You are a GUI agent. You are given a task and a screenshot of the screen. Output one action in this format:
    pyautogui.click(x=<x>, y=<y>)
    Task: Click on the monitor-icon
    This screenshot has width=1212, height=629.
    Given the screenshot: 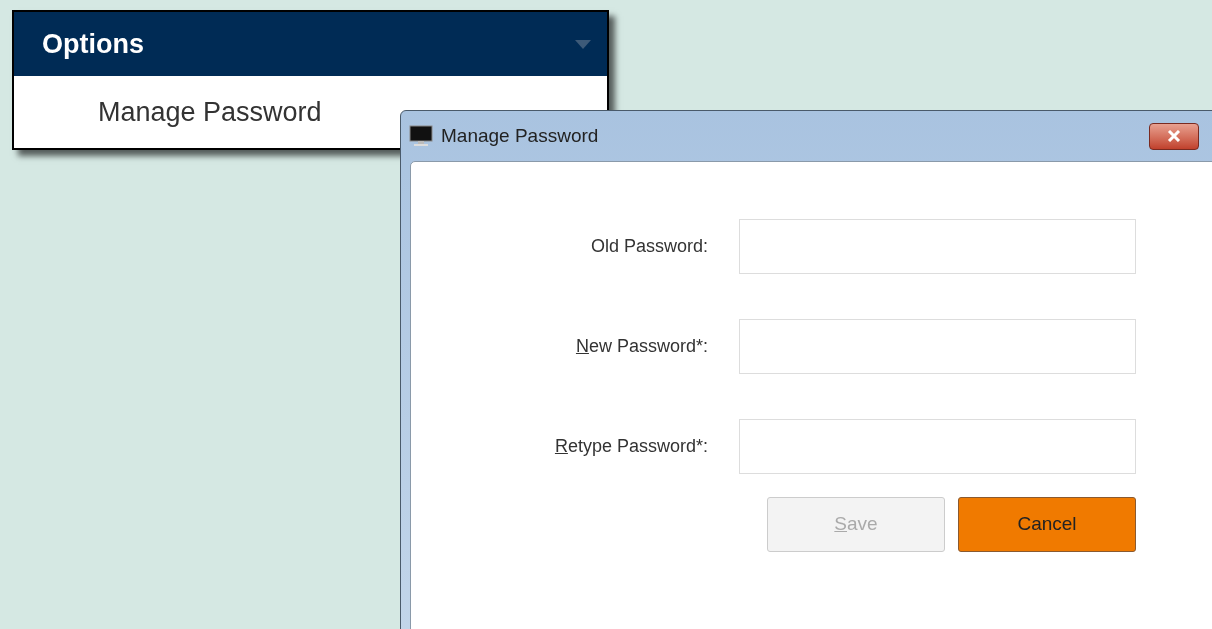 What is the action you would take?
    pyautogui.click(x=421, y=136)
    